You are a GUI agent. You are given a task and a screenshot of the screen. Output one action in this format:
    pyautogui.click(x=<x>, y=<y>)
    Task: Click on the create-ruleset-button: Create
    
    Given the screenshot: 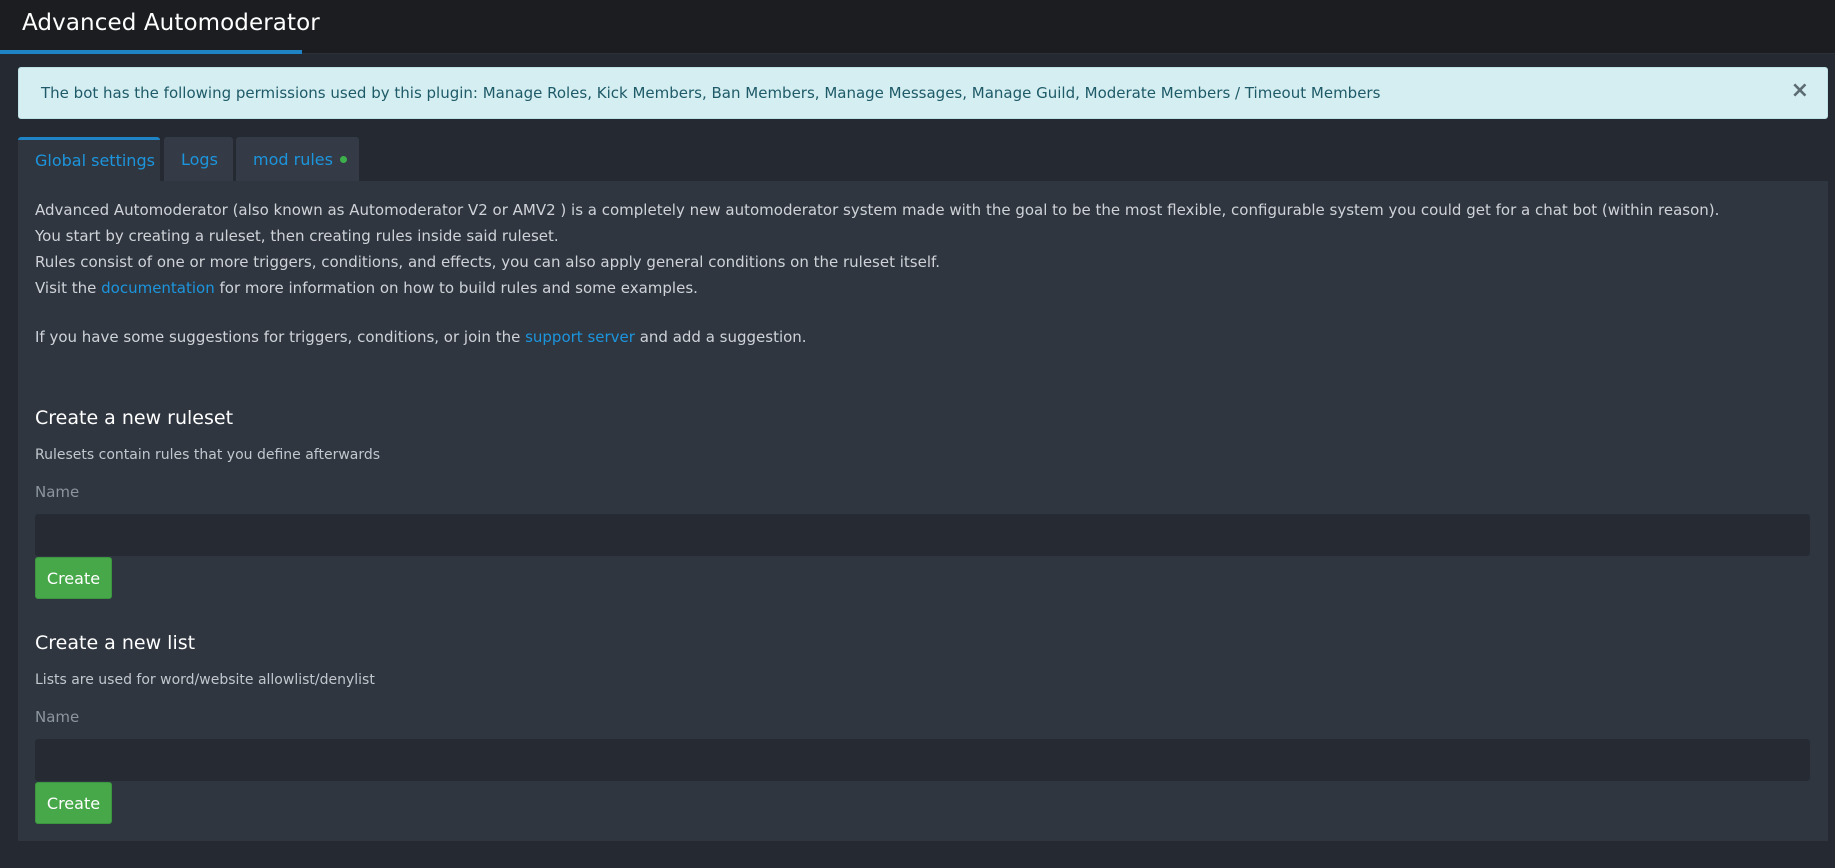 What is the action you would take?
    pyautogui.click(x=73, y=578)
    